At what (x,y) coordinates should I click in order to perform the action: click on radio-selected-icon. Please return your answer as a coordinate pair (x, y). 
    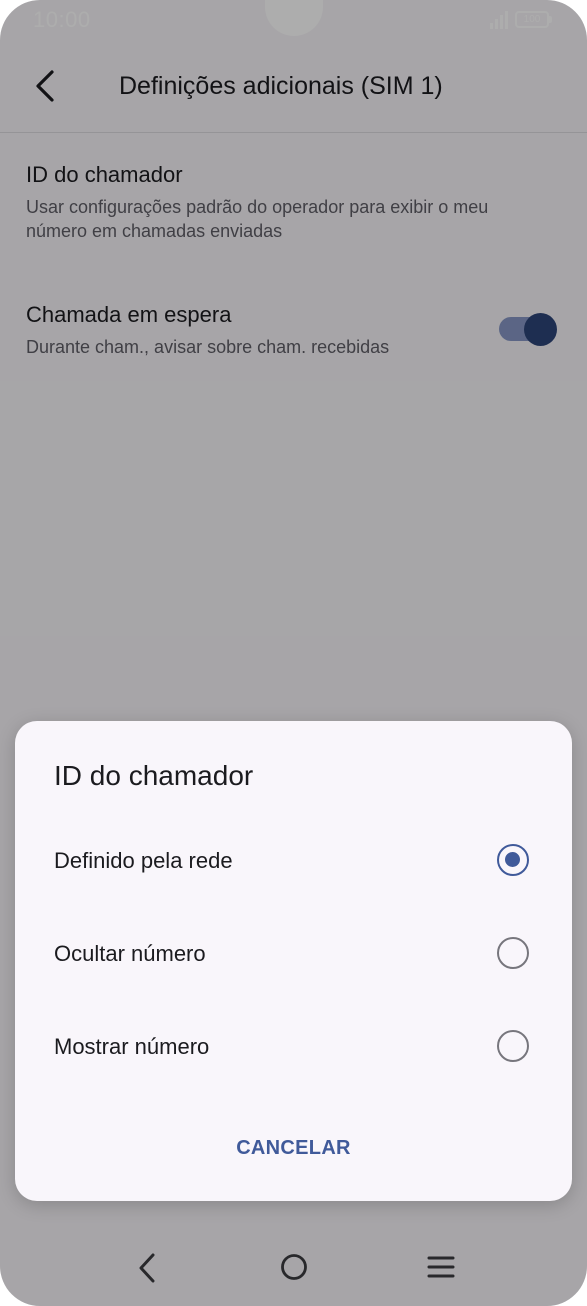
    Looking at the image, I should click on (513, 860).